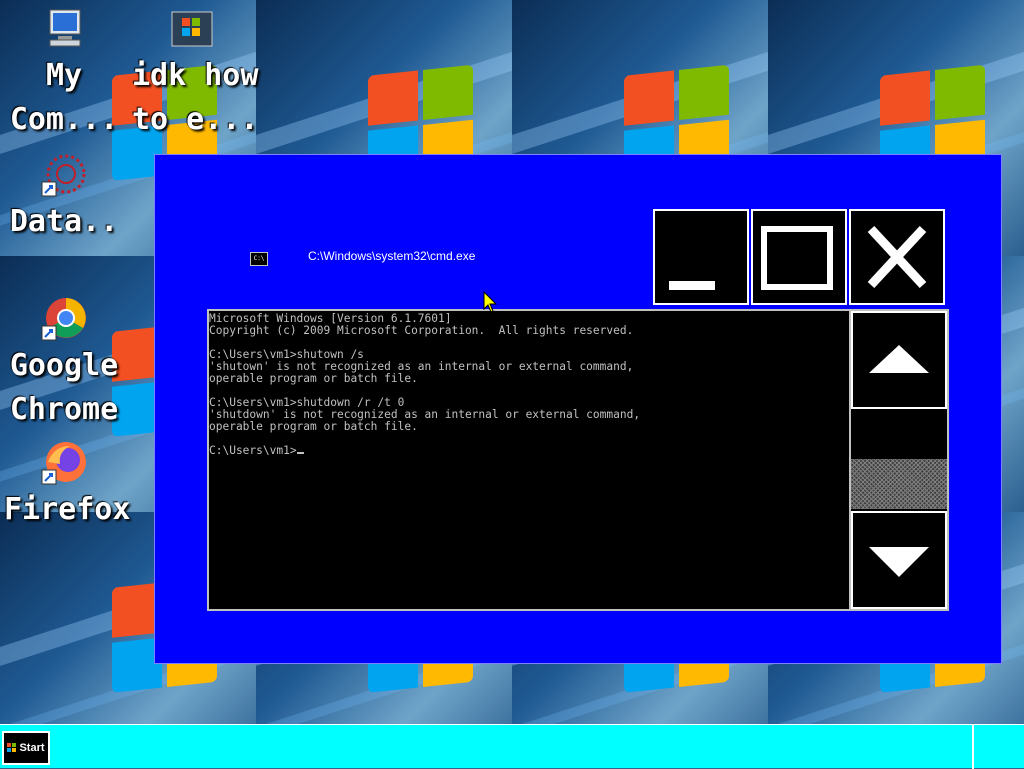 This screenshot has height=769, width=1024. I want to click on desktop-icon-data: Data.., so click(64, 198).